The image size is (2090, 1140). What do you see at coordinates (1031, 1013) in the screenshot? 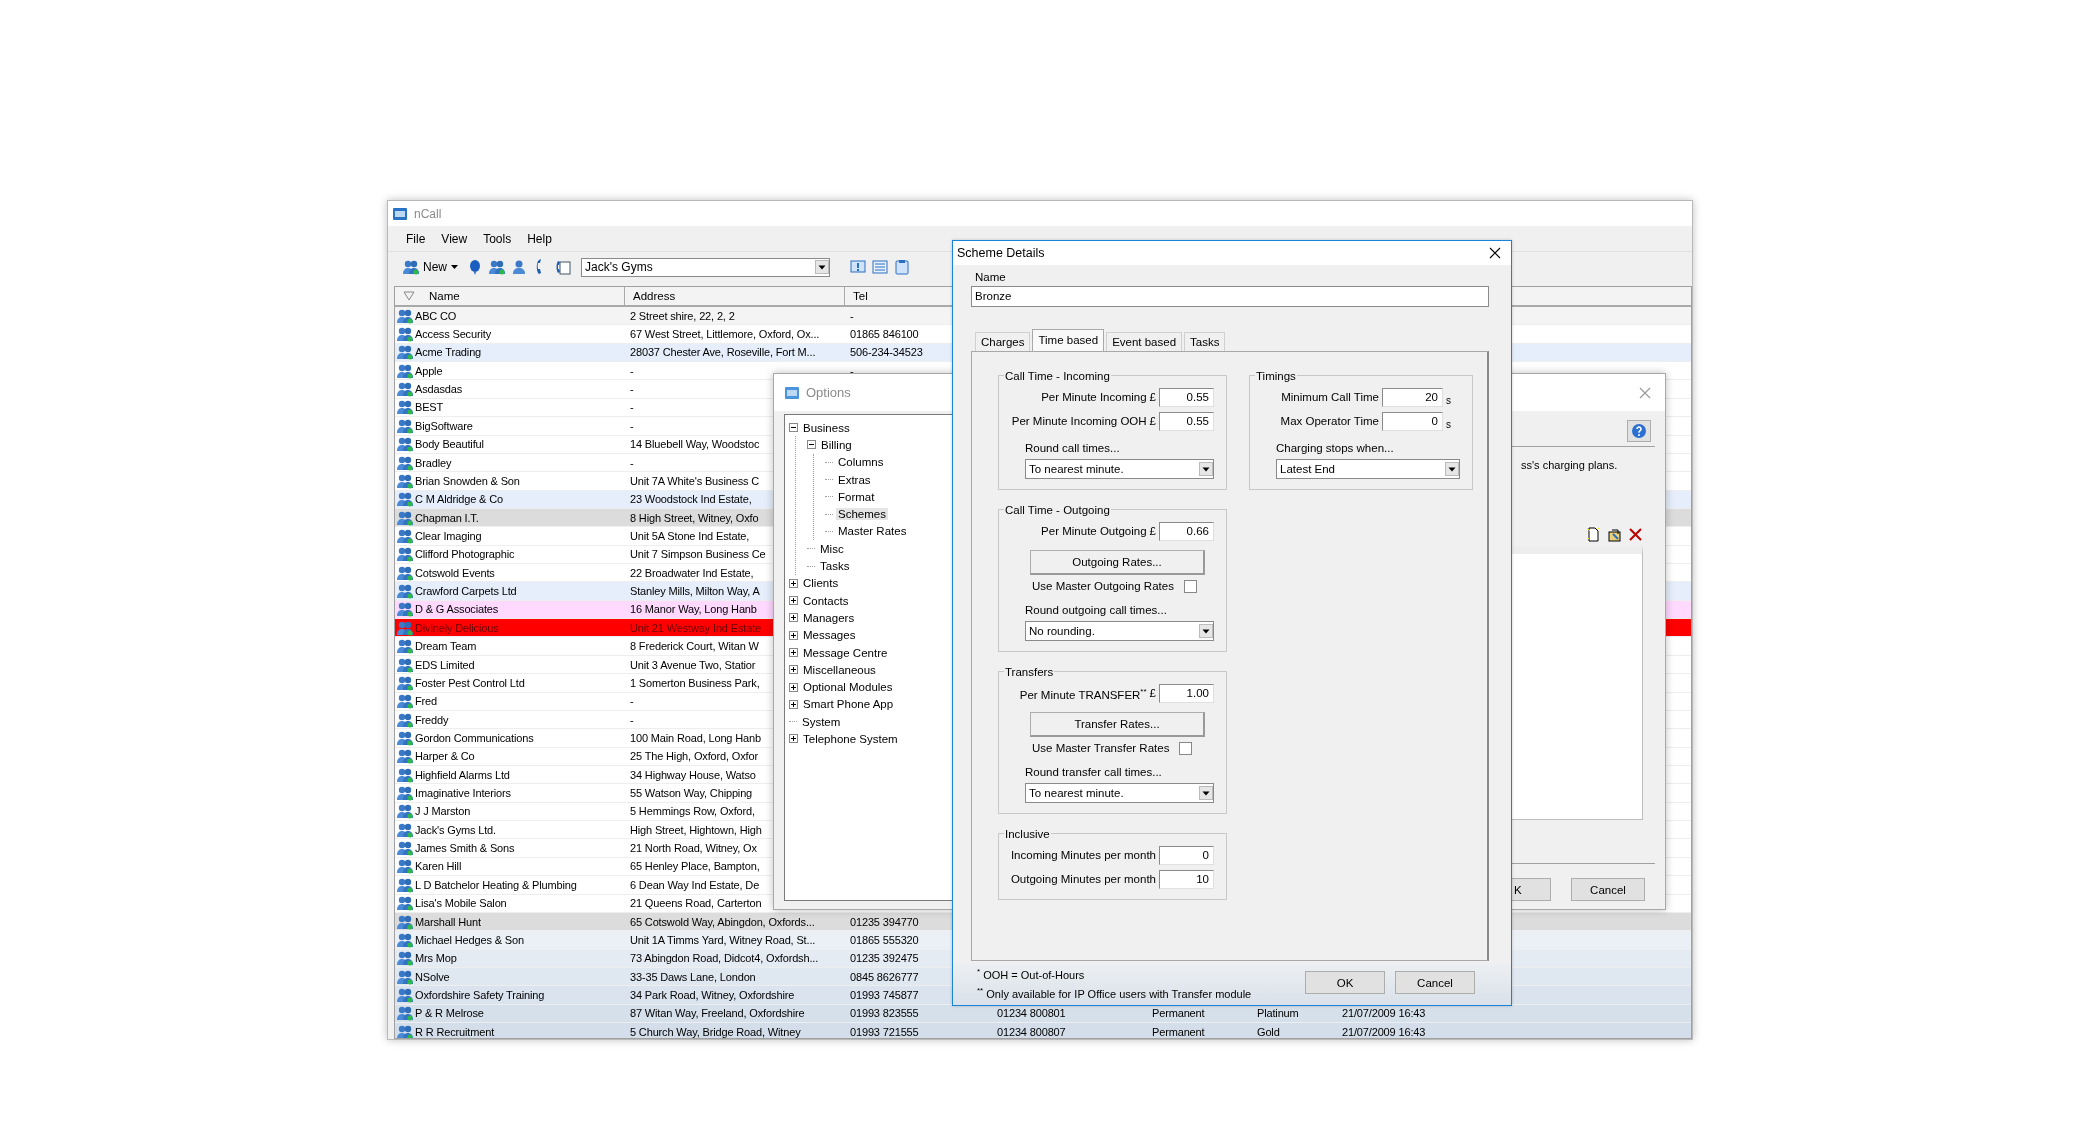
I see `table-cell: 01234 800801` at bounding box center [1031, 1013].